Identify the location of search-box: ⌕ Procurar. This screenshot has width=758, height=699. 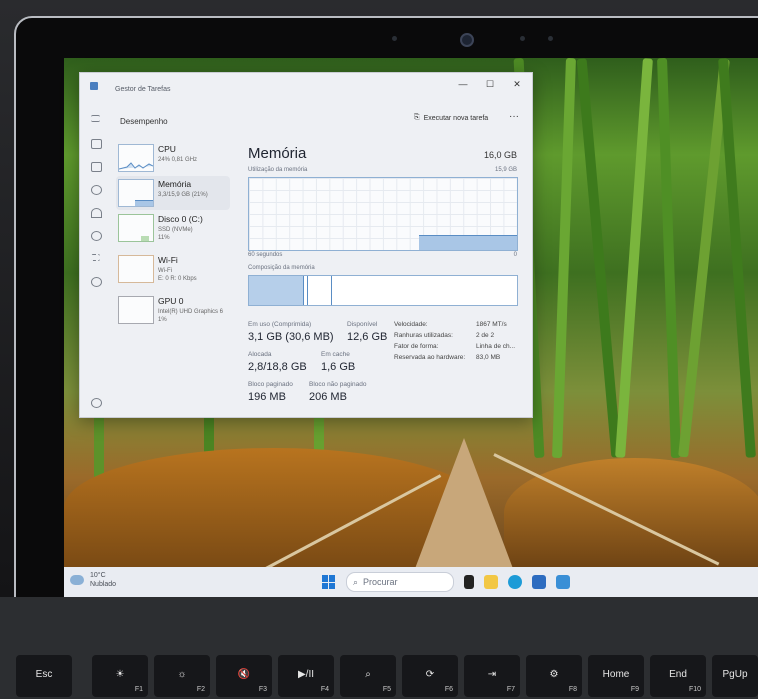
(400, 582).